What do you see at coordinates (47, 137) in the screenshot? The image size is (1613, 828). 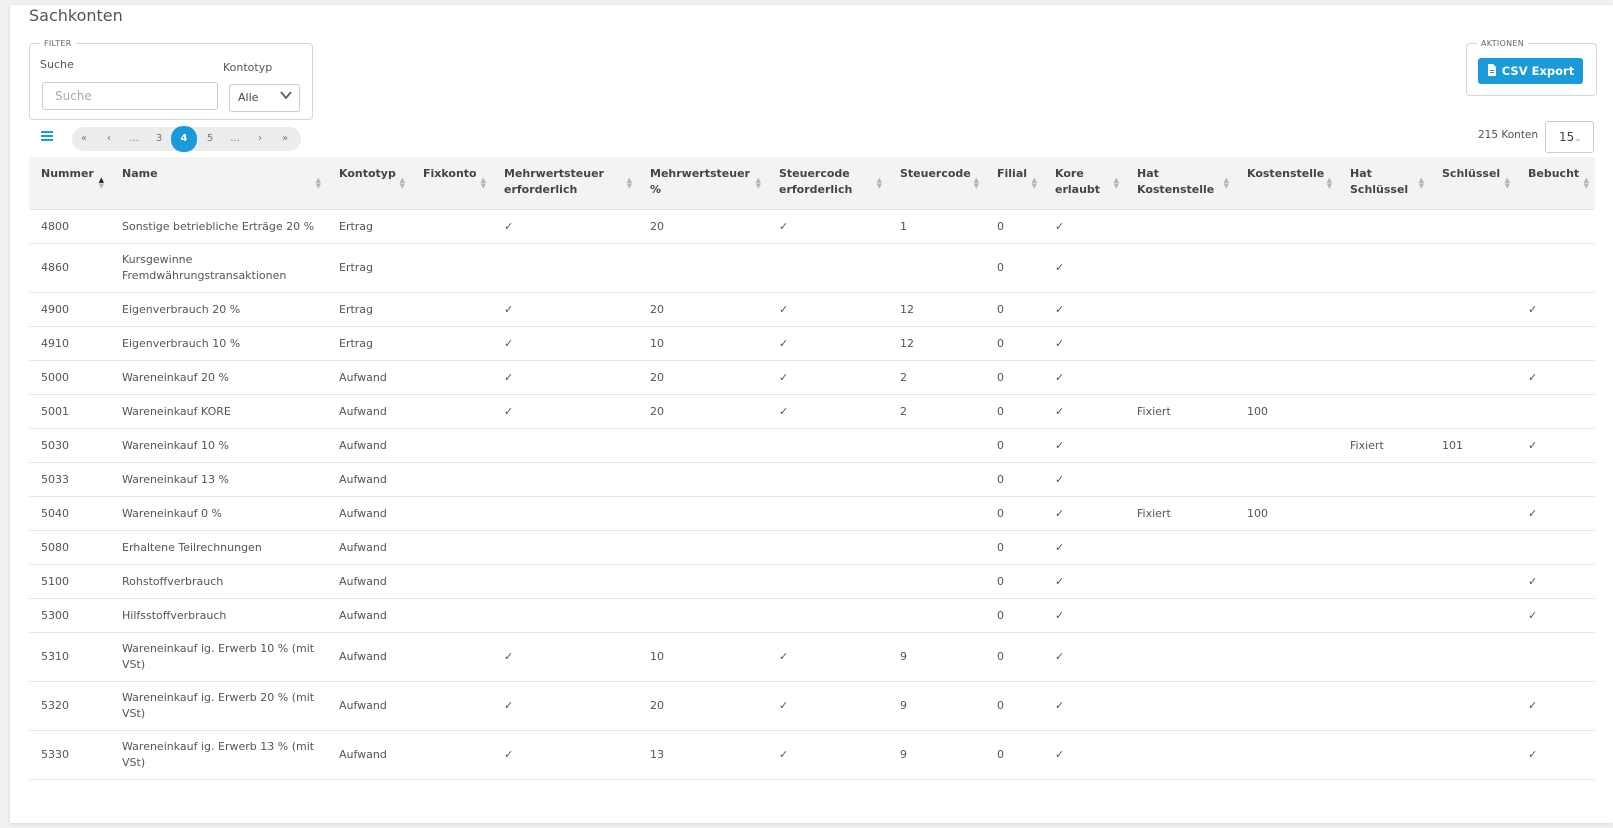 I see `list-icon` at bounding box center [47, 137].